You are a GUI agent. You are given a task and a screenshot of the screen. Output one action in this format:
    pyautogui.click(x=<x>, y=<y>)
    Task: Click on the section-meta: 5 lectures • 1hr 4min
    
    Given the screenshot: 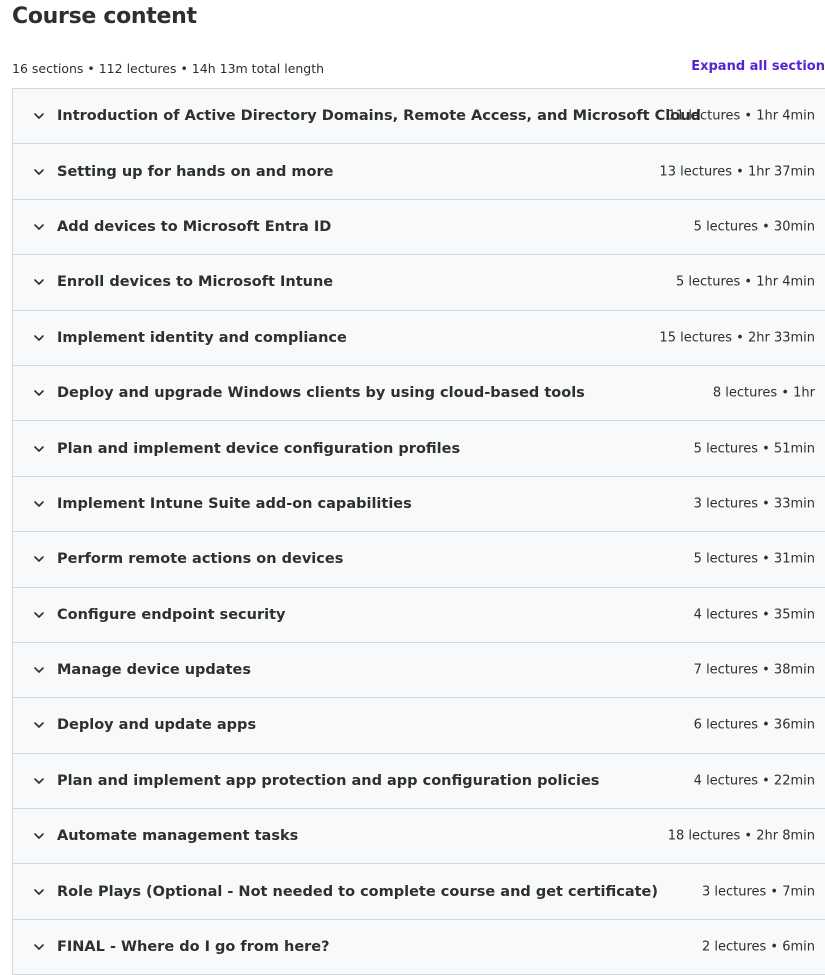 What is the action you would take?
    pyautogui.click(x=745, y=282)
    